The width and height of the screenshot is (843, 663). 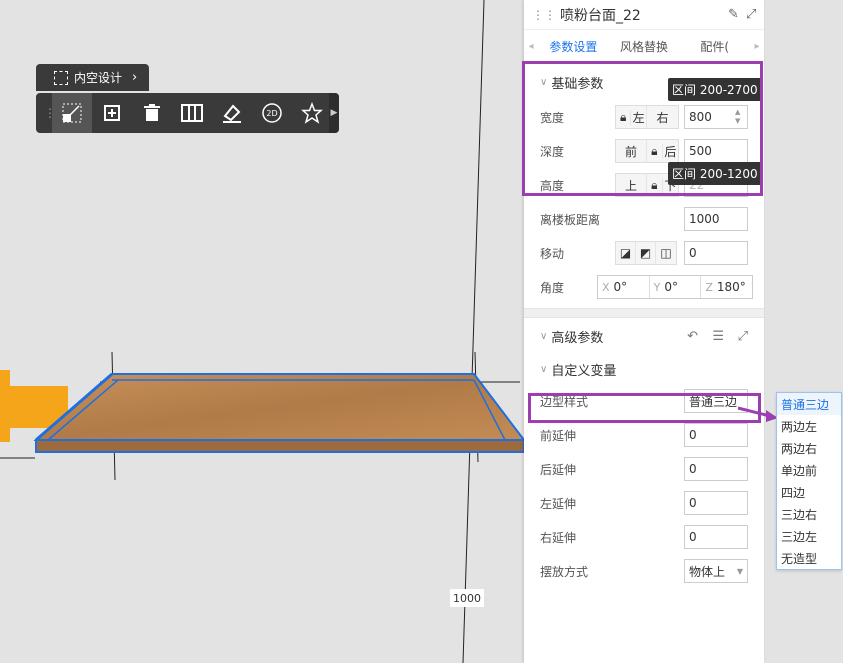 I want to click on inner-design-label: 内空设计, so click(x=98, y=78).